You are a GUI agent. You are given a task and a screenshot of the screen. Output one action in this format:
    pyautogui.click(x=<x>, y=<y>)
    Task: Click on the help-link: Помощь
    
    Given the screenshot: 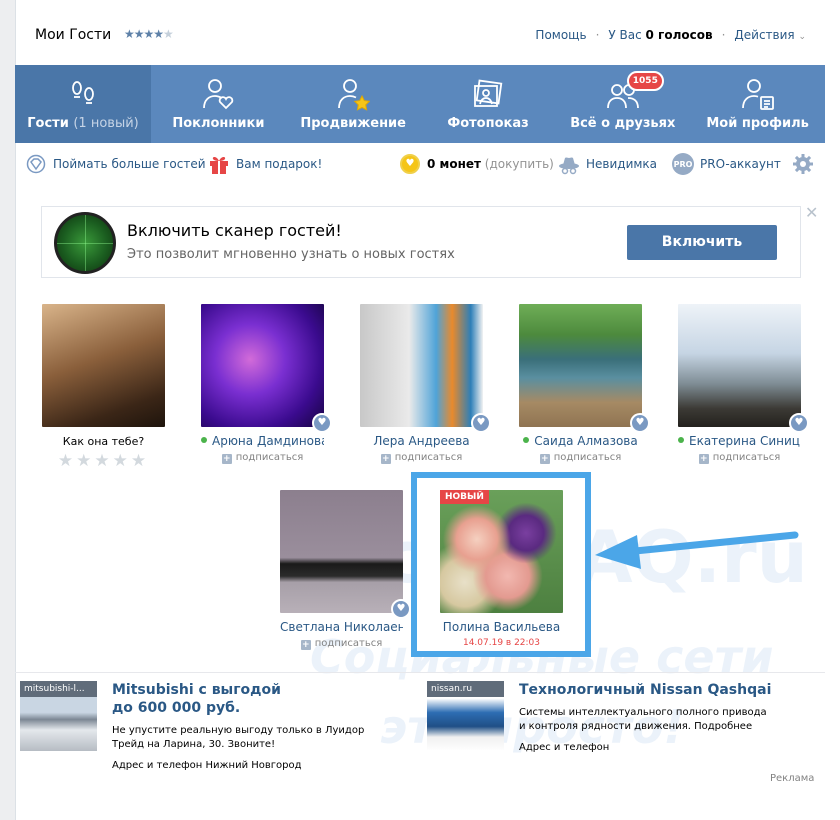 What is the action you would take?
    pyautogui.click(x=560, y=35)
    